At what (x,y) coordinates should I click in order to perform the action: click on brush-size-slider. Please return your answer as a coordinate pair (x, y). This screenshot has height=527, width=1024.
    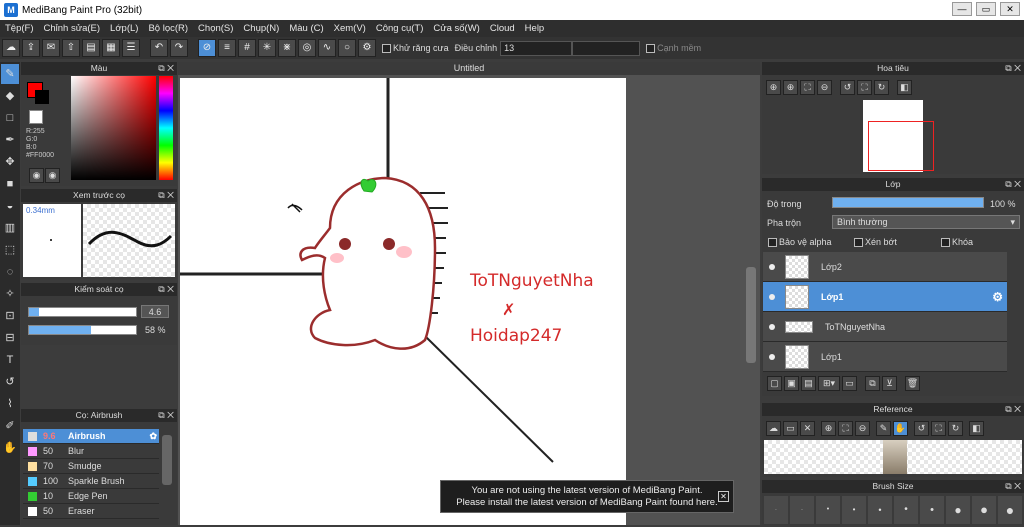
    Looking at the image, I should click on (82, 312).